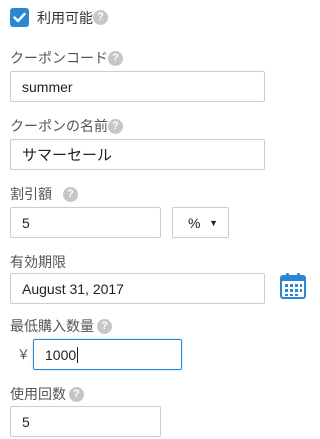 This screenshot has height=439, width=320. What do you see at coordinates (78, 354) in the screenshot?
I see `text-caret` at bounding box center [78, 354].